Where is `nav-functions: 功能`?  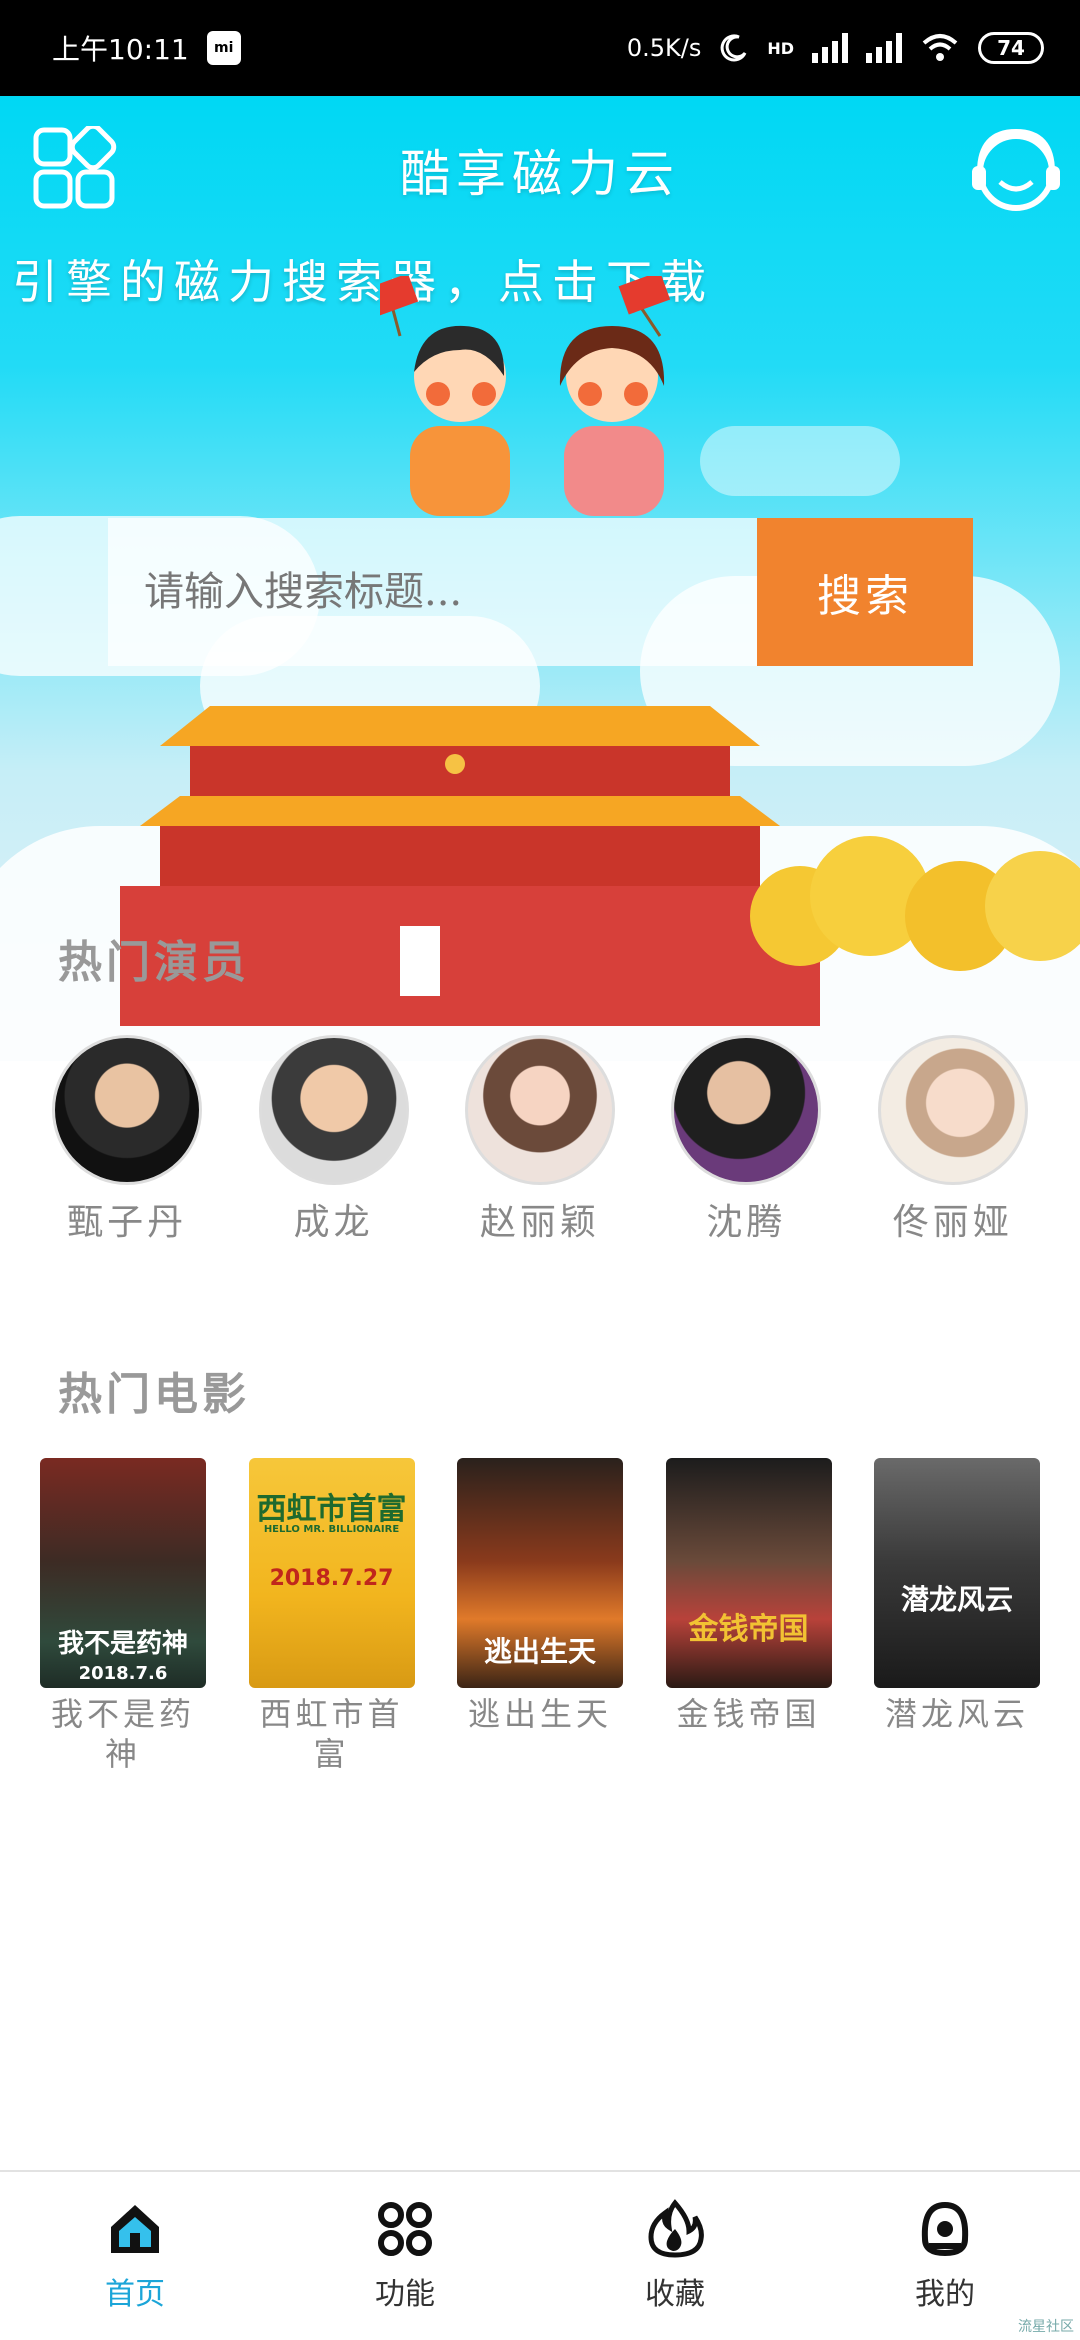
nav-functions: 功能 is located at coordinates (405, 2256).